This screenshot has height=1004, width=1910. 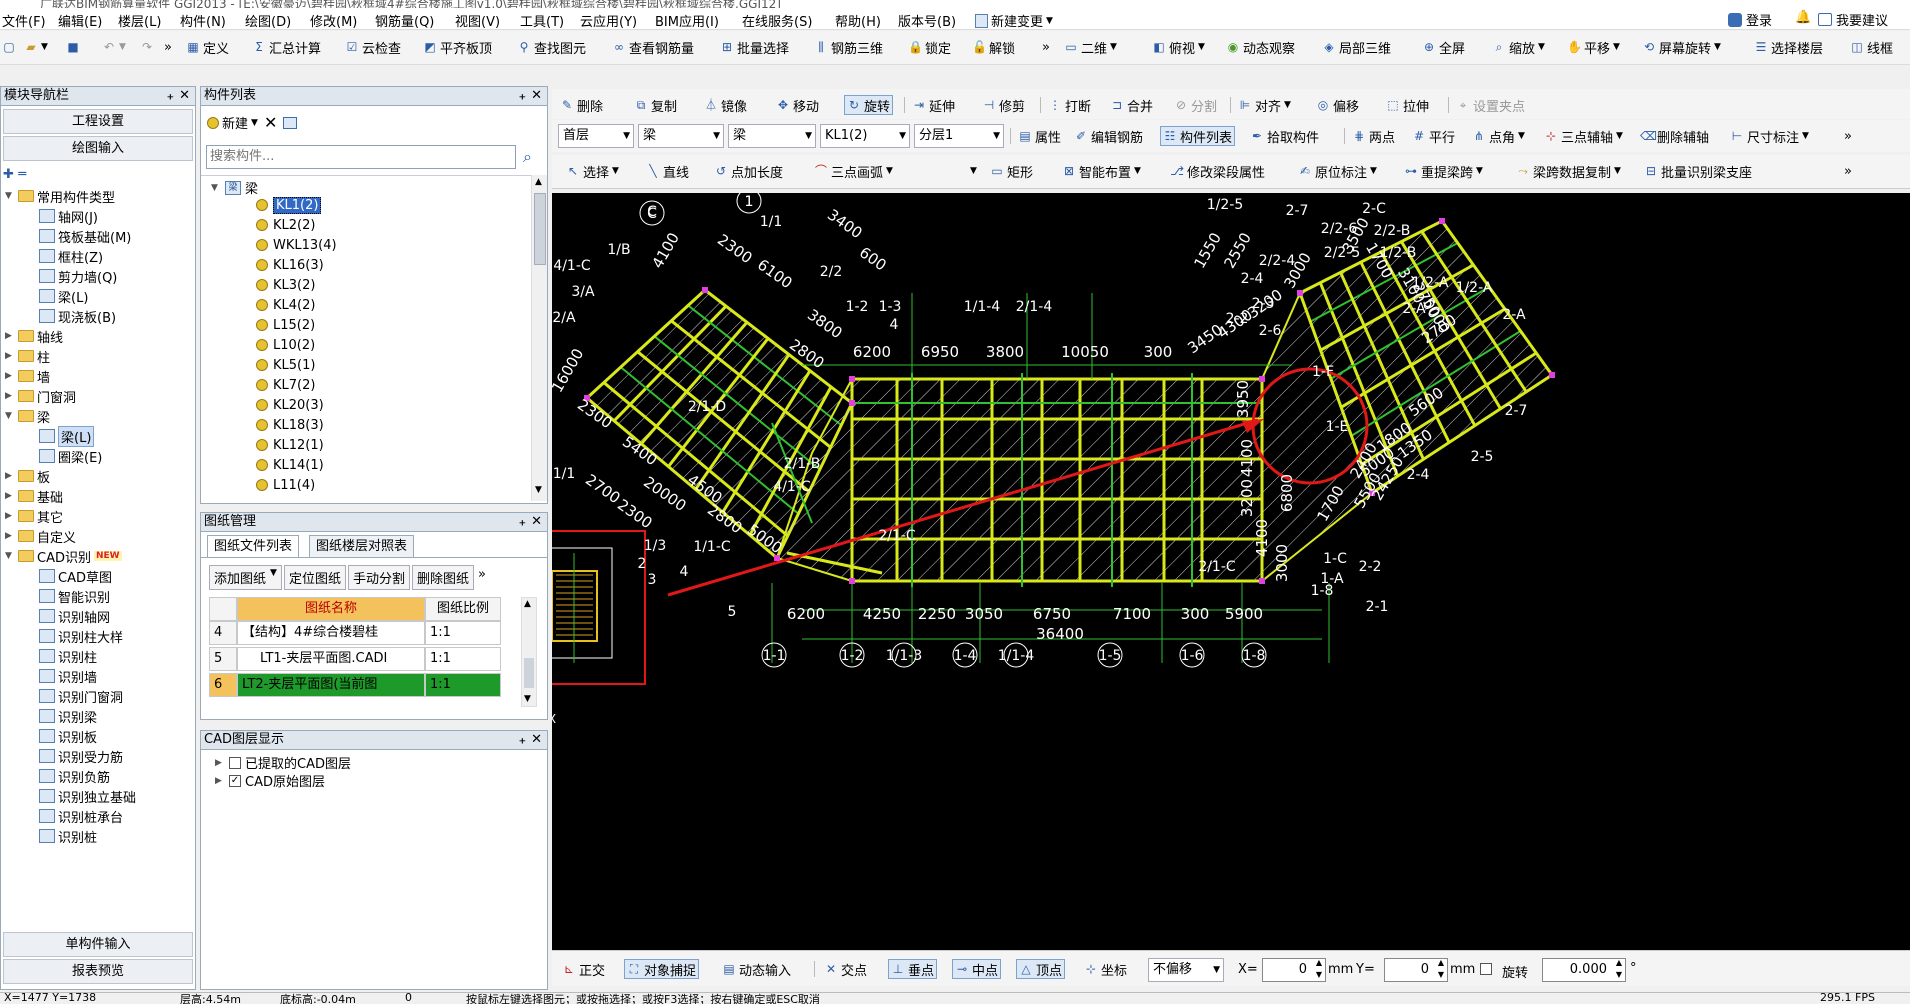 I want to click on nav-folder: ▶ 基础, so click(x=34, y=496).